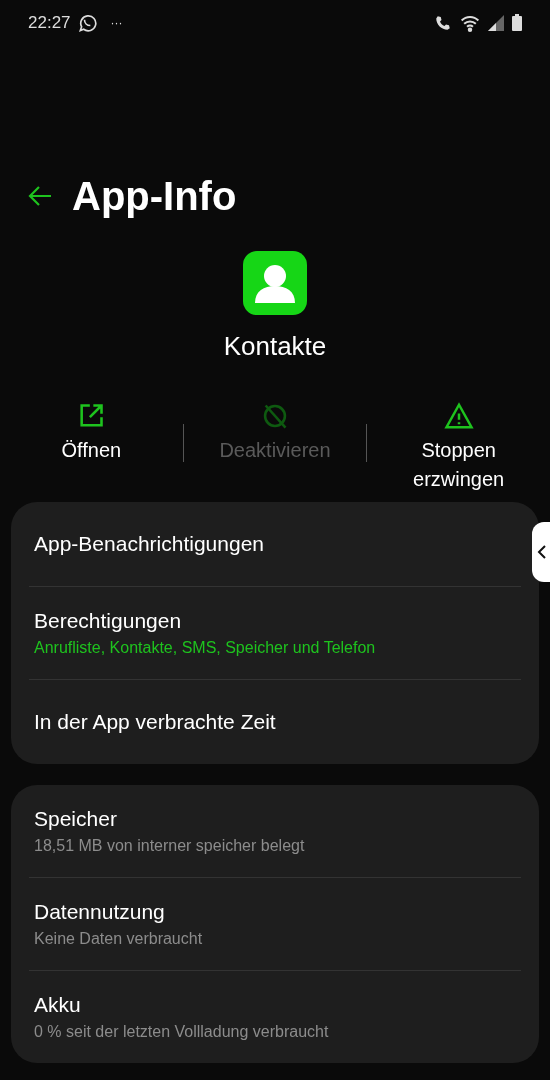  Describe the element at coordinates (275, 544) in the screenshot. I see `setting-title: App-Benachrichtigungen` at that location.